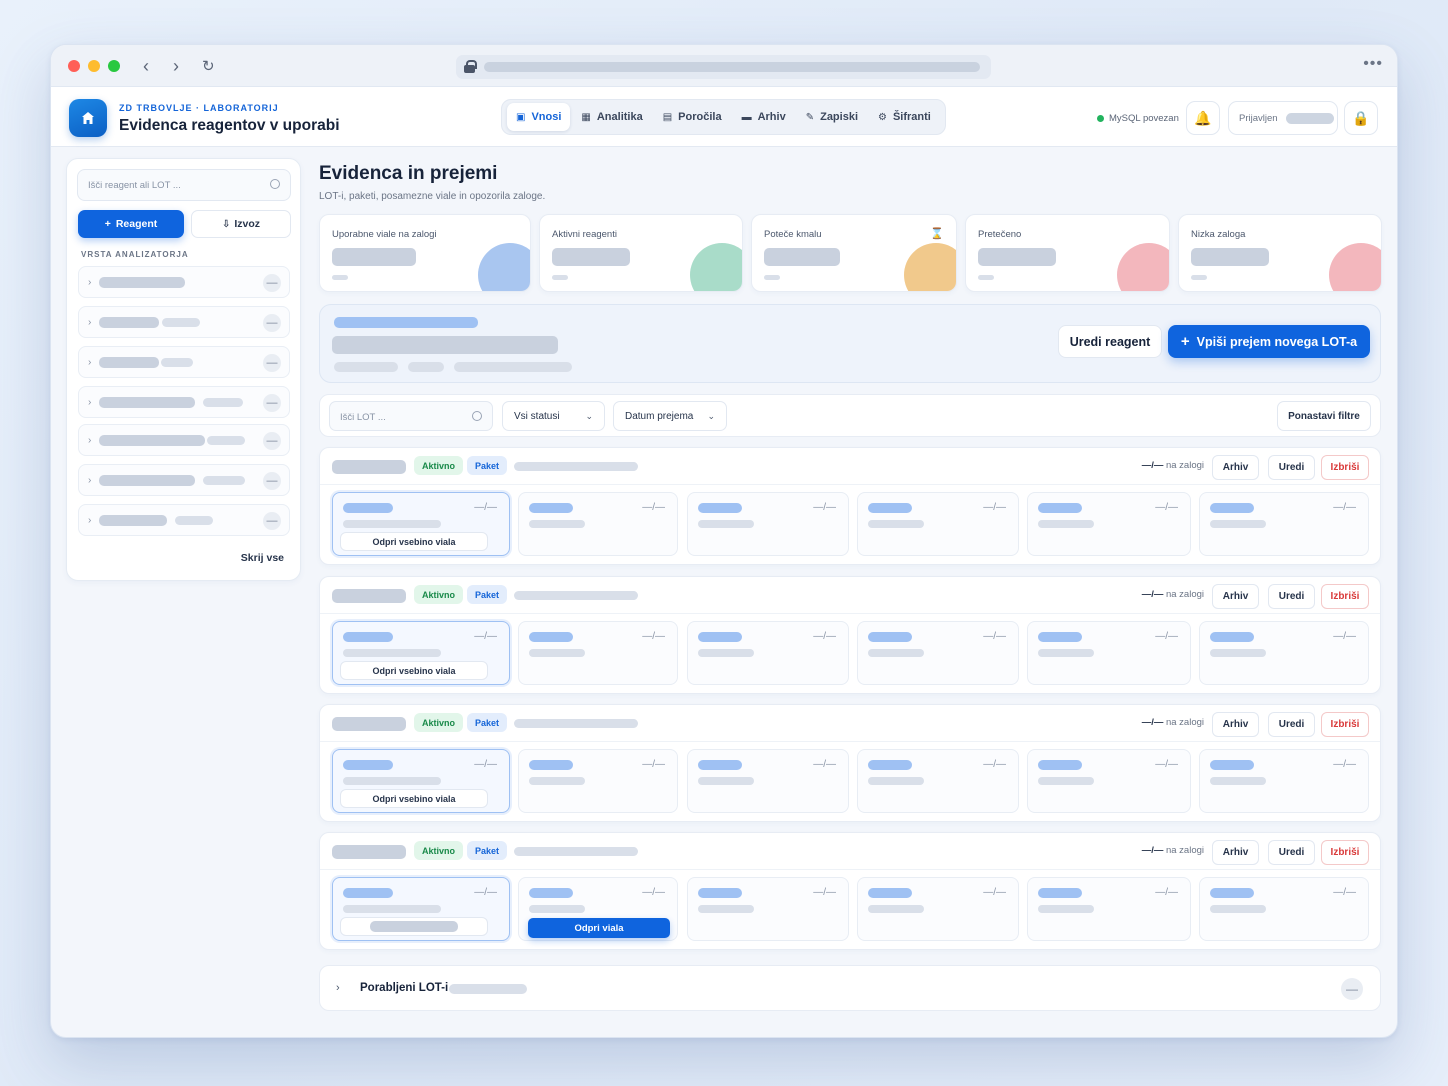 The width and height of the screenshot is (1448, 1086). I want to click on tab-vnosi: ▣ Vnosi, so click(539, 117).